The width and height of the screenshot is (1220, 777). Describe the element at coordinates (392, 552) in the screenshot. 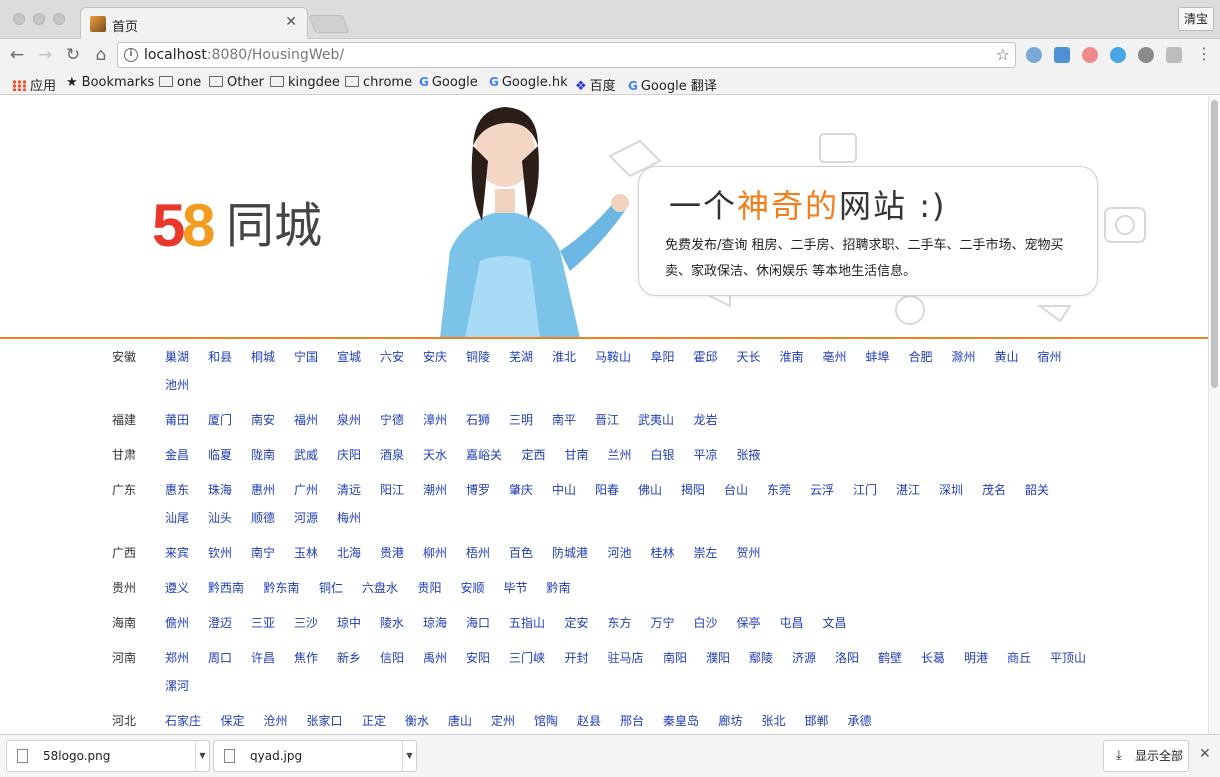

I see `city-link: 贵港` at that location.